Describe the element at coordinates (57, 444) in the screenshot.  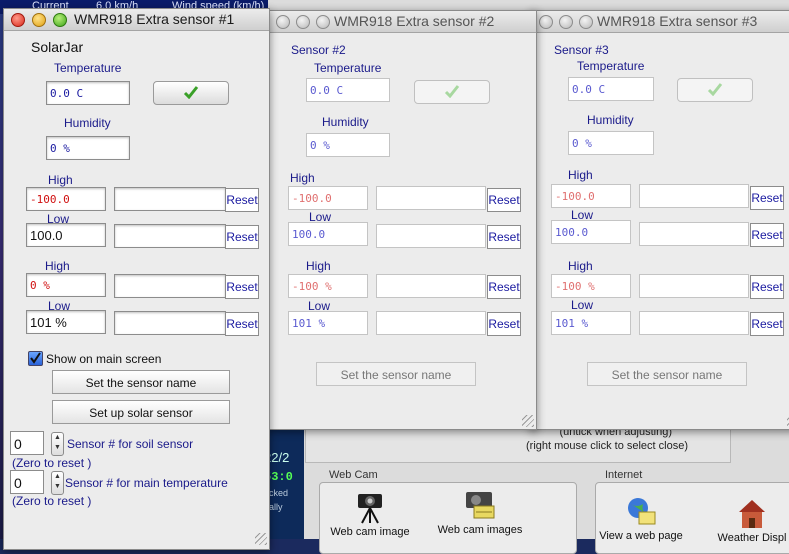
I see `soil-sensor-stepper: ▲ ▼` at that location.